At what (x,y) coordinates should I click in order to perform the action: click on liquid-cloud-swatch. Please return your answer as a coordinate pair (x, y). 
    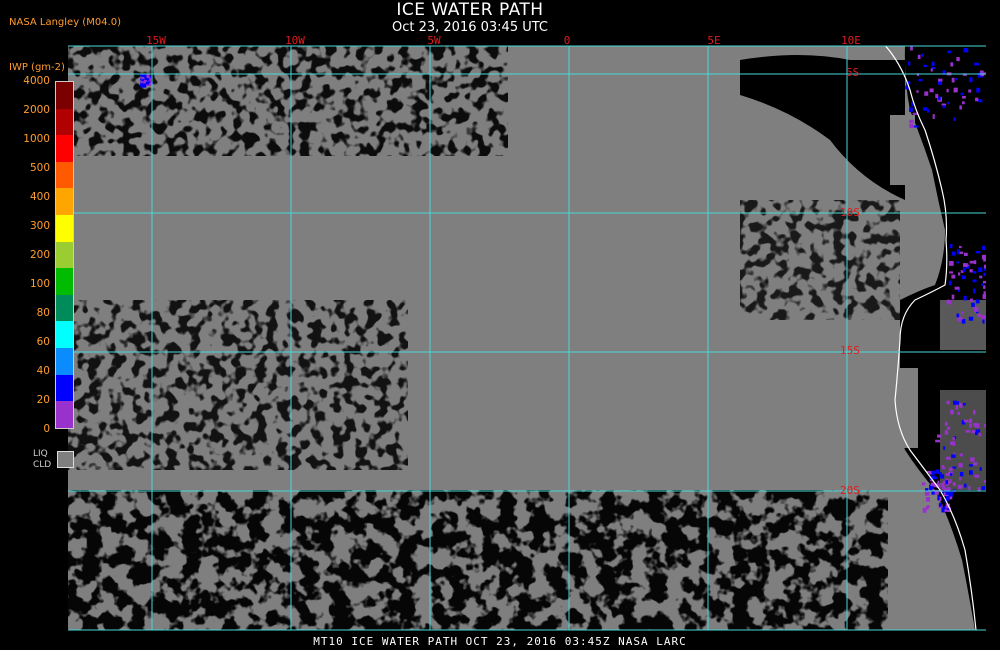
    Looking at the image, I should click on (65, 459).